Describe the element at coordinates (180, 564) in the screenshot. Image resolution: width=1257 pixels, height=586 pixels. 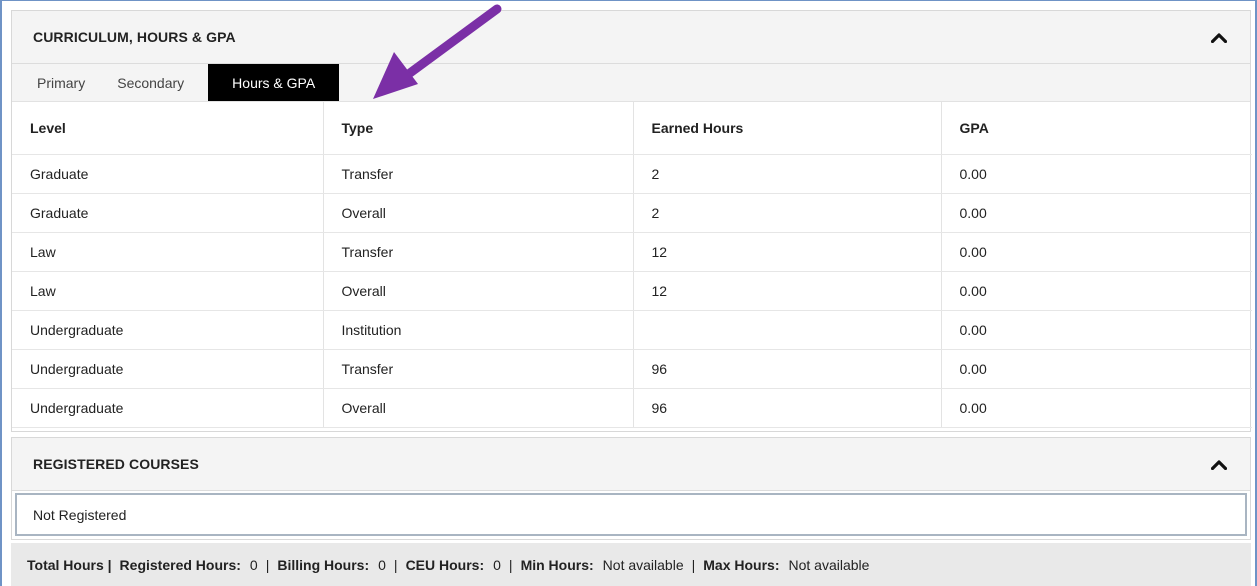
I see `registered-hours-label: Registered Hours:` at that location.